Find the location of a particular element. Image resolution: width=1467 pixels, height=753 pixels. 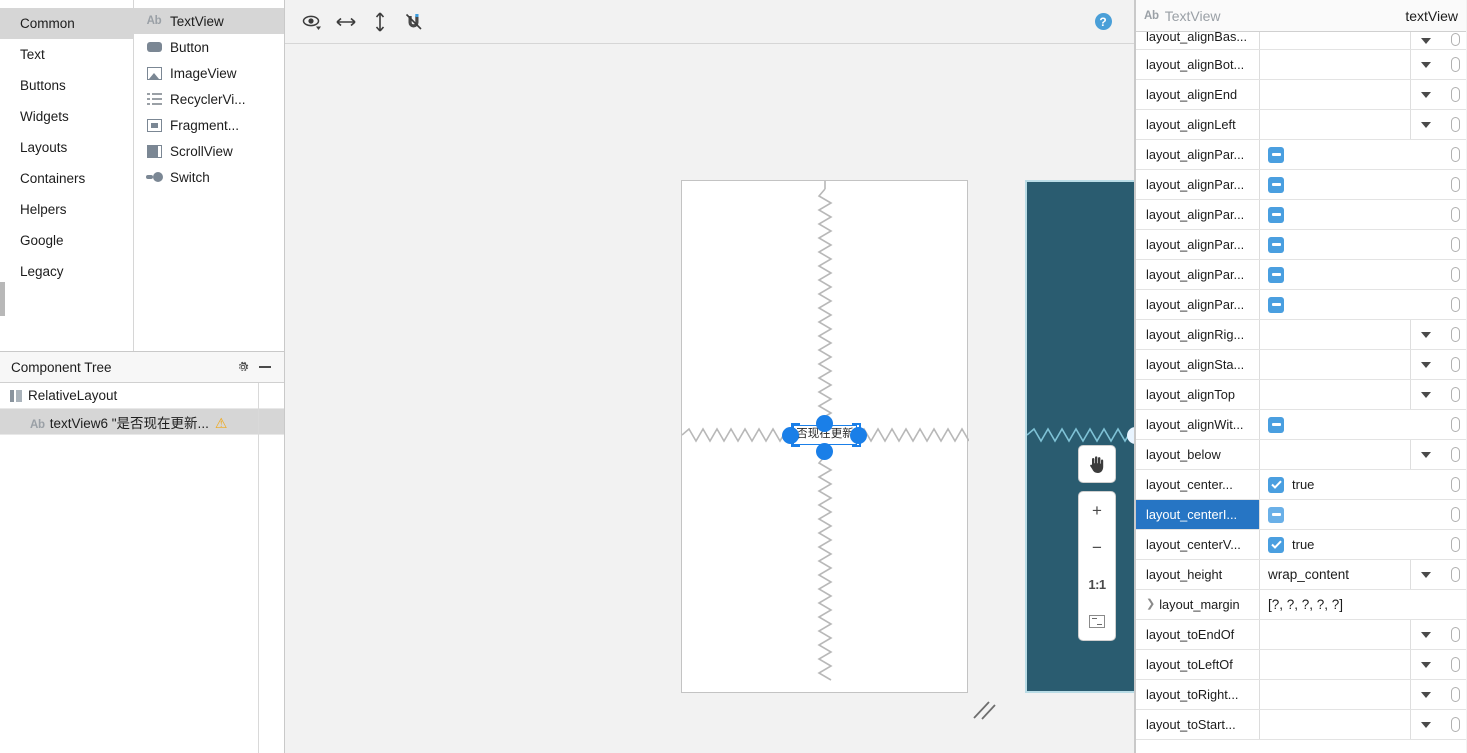

tree-row-relativelayout: RelativeLayout is located at coordinates (142, 396).